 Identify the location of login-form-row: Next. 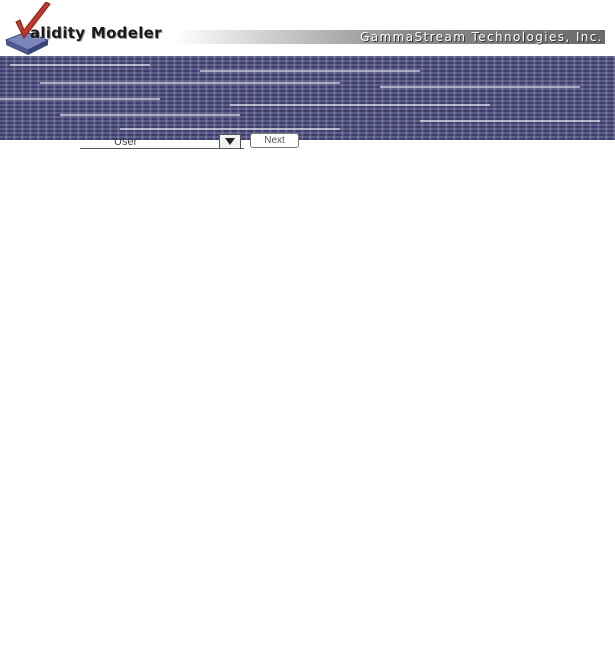
(307, 146).